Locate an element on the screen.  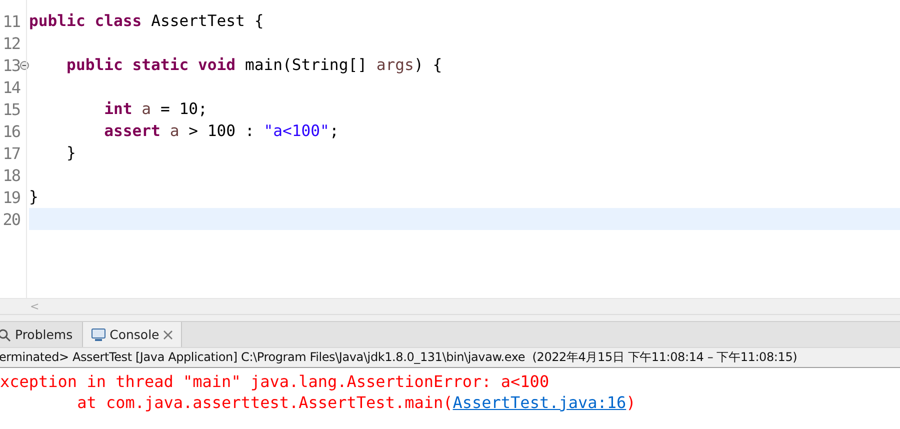
code-line: int a = 10; is located at coordinates (155, 109).